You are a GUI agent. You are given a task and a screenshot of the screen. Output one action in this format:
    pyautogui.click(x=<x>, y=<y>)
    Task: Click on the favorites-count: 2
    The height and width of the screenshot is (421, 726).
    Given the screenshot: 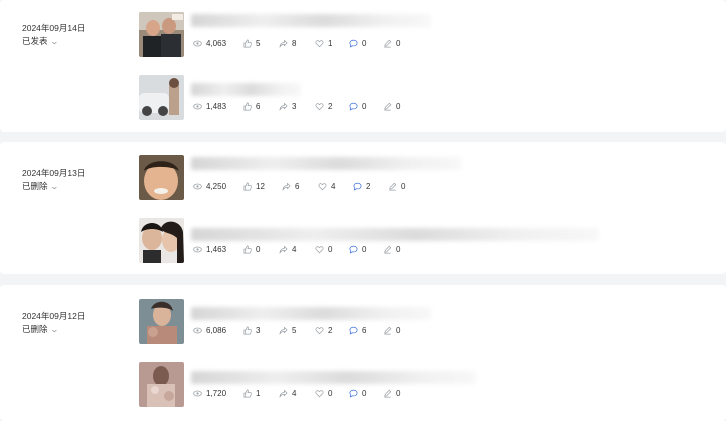 What is the action you would take?
    pyautogui.click(x=330, y=330)
    